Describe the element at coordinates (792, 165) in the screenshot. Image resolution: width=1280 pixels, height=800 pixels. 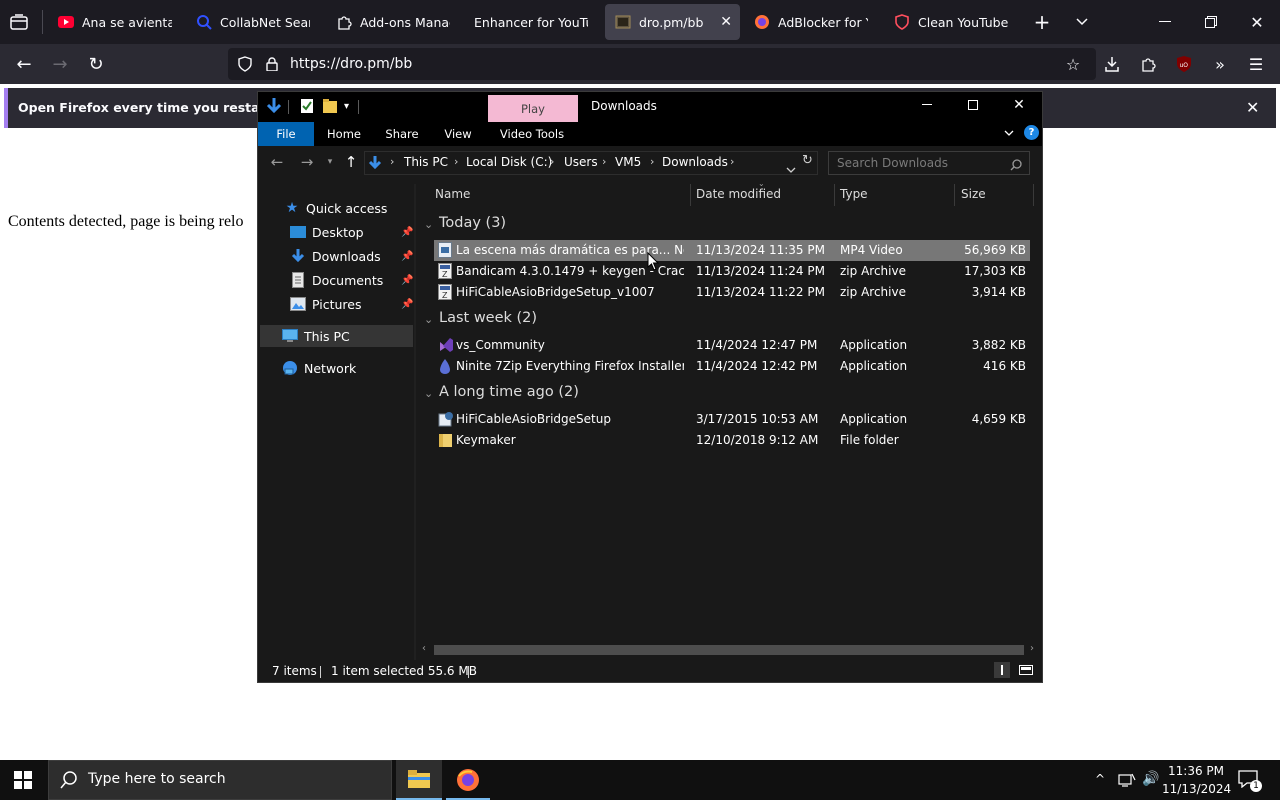
I see `address-dropdown-icon` at that location.